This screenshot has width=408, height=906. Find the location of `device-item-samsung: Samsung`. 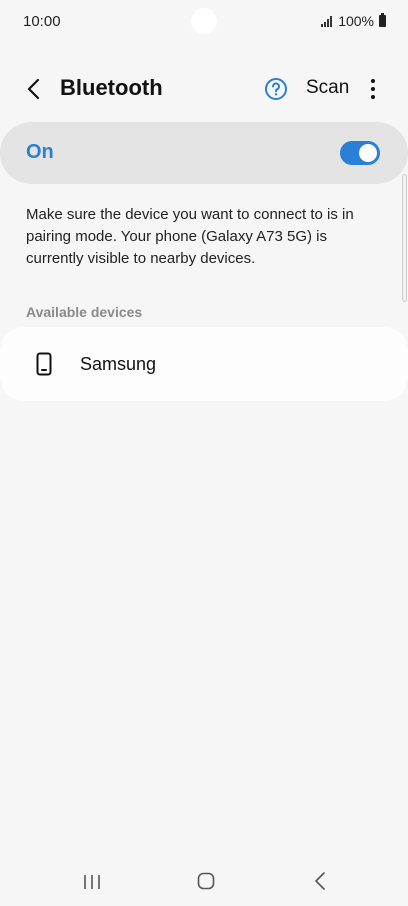

device-item-samsung: Samsung is located at coordinates (204, 364).